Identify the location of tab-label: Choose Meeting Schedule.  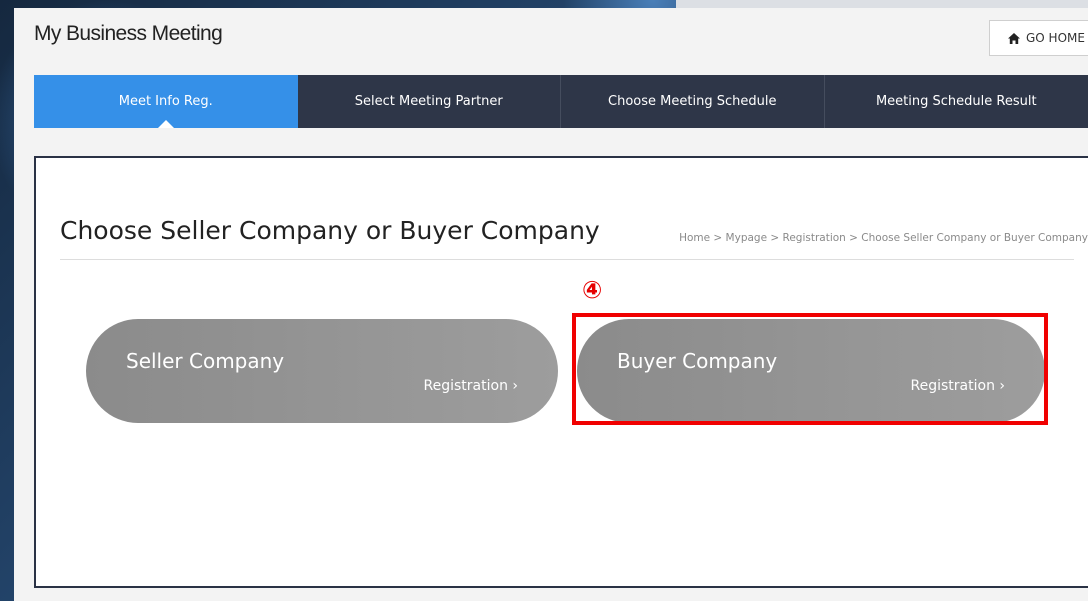
(692, 101).